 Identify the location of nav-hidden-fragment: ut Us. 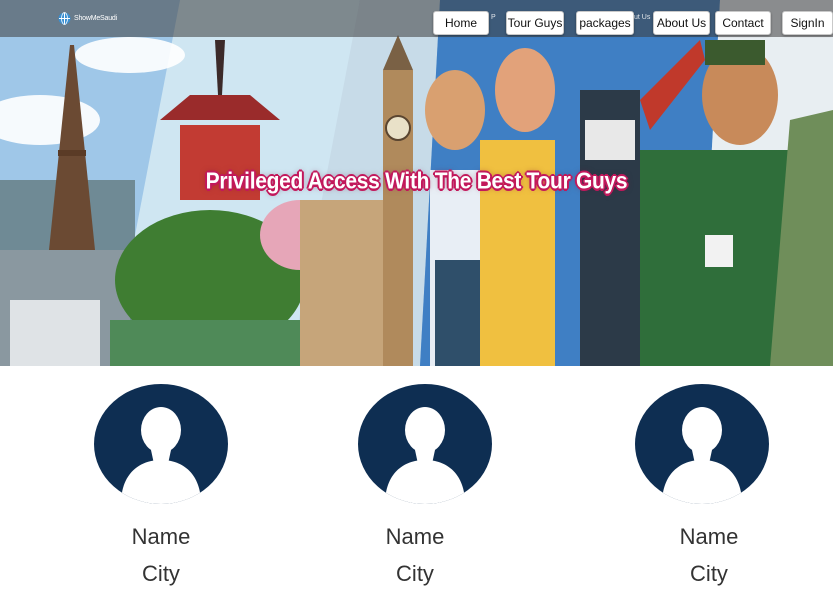
(642, 17).